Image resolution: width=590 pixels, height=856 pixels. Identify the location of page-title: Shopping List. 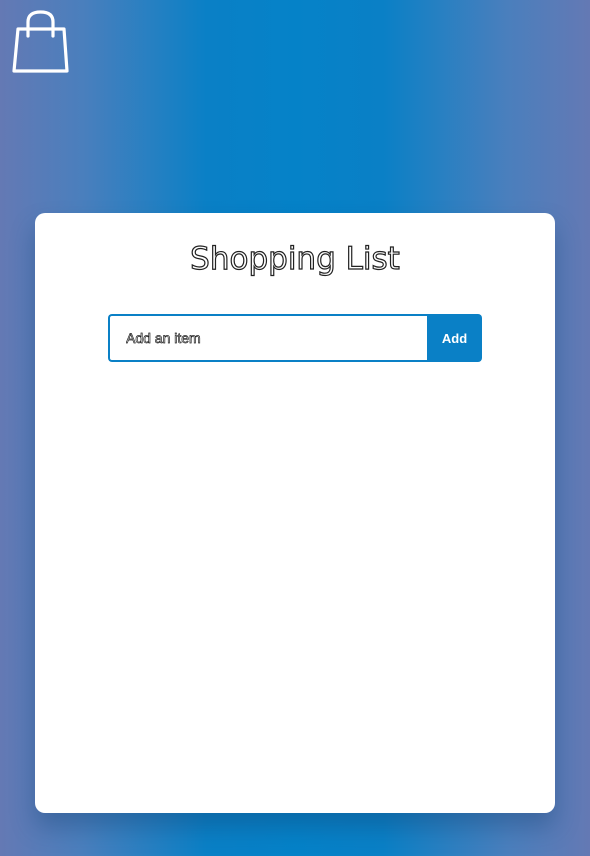
(295, 258).